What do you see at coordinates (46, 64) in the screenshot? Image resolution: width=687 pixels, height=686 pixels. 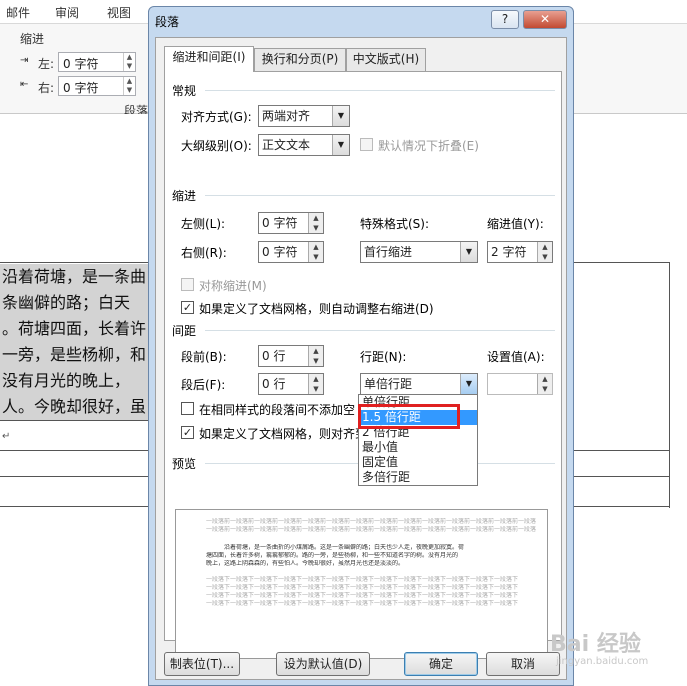 I see `indent-left-label: 左:` at bounding box center [46, 64].